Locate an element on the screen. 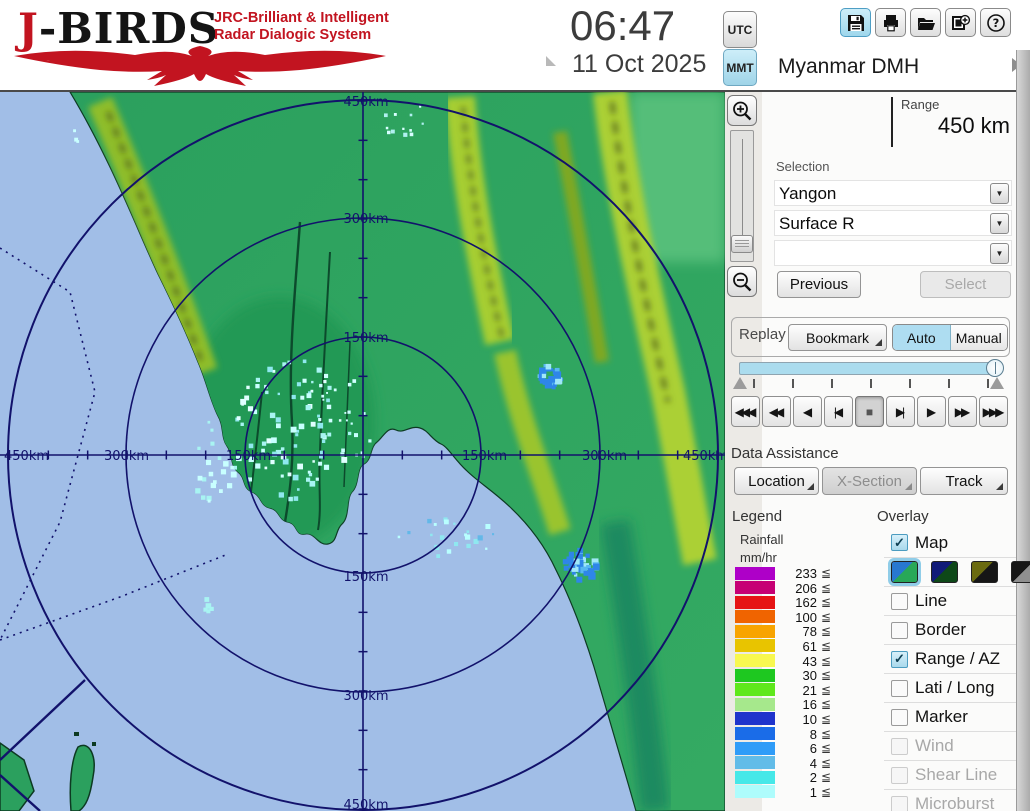 This screenshot has height=811, width=1030. forward-button: ▶▶ is located at coordinates (962, 411).